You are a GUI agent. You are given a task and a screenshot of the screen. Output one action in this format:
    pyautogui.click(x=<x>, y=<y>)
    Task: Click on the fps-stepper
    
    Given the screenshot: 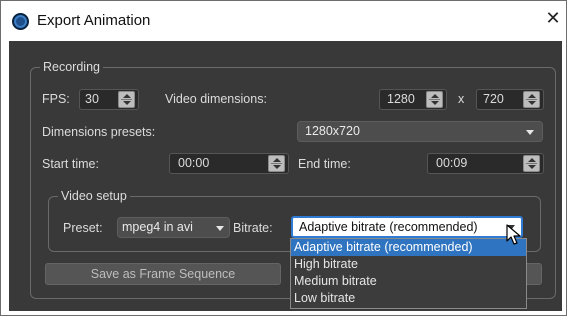 What is the action you would take?
    pyautogui.click(x=126, y=99)
    